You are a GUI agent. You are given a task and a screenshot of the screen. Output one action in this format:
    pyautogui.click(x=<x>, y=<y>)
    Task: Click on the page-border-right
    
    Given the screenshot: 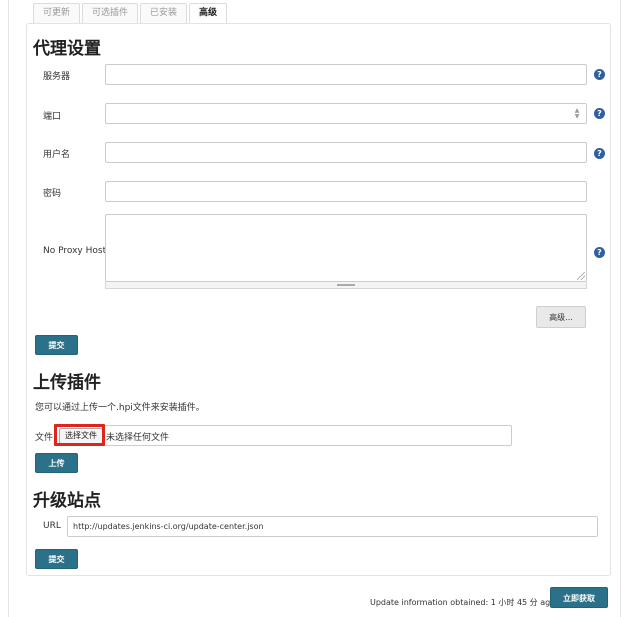 What is the action you would take?
    pyautogui.click(x=620, y=308)
    